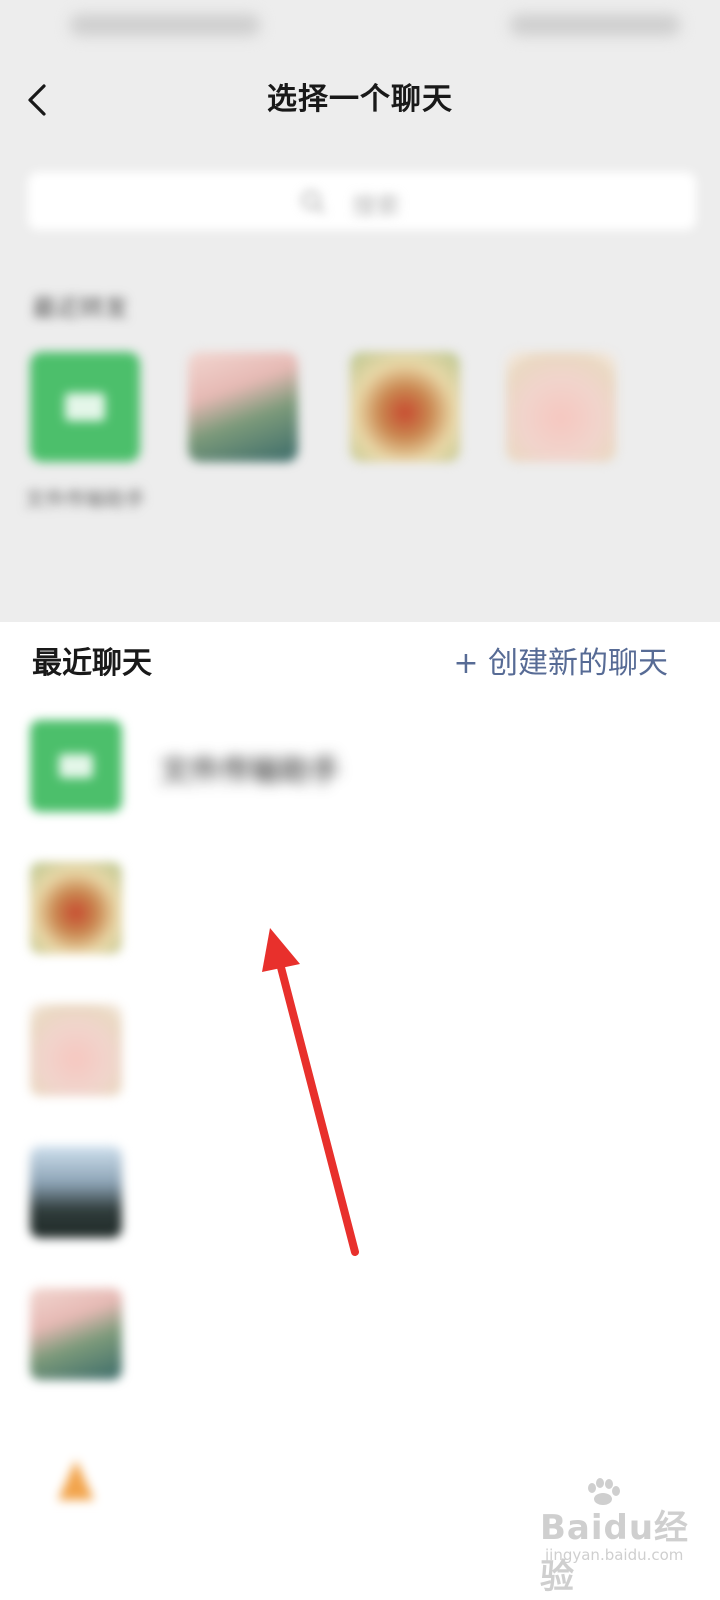 The width and height of the screenshot is (720, 1600). Describe the element at coordinates (313, 202) in the screenshot. I see `search-icon` at that location.